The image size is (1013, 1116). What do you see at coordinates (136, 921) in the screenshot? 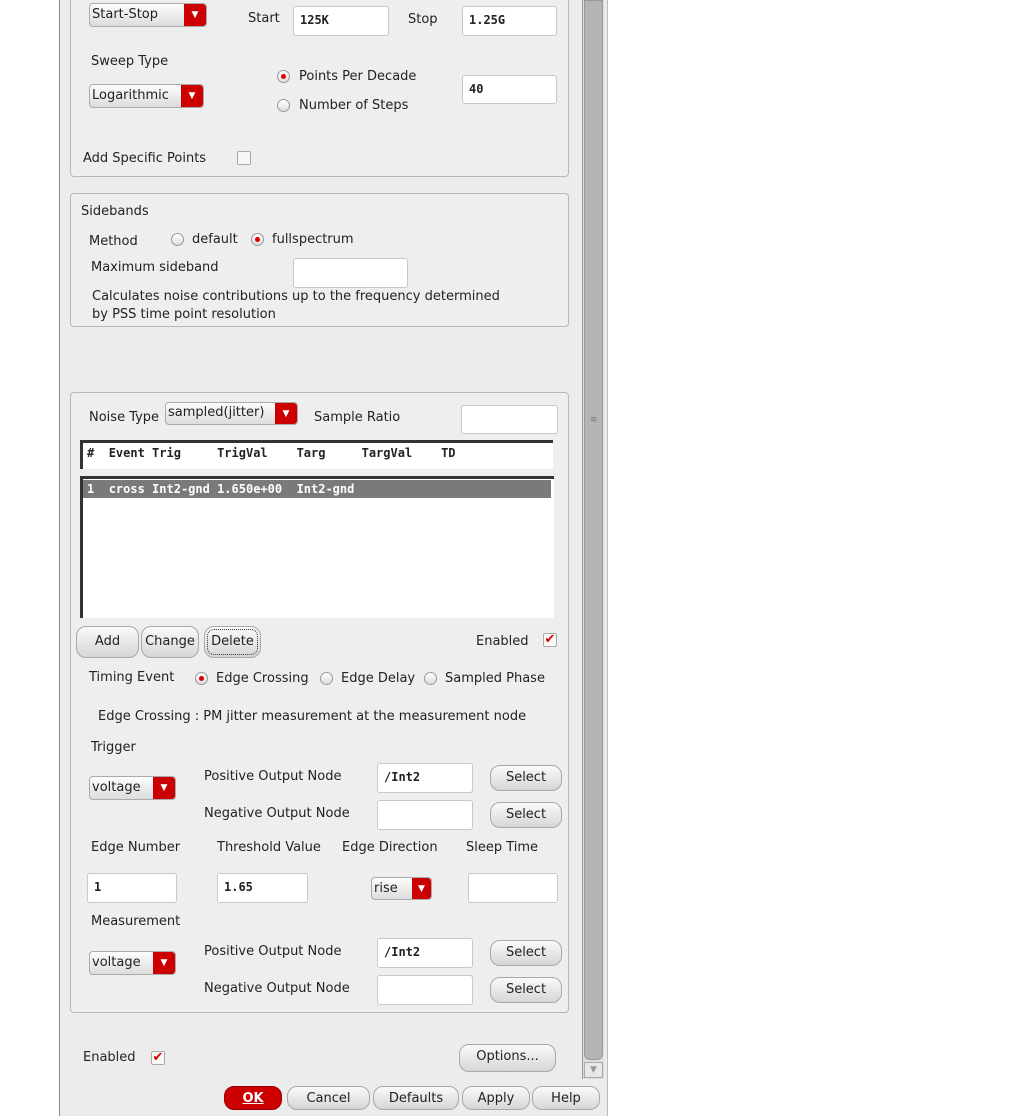
I see `measurement-label: Measurement` at bounding box center [136, 921].